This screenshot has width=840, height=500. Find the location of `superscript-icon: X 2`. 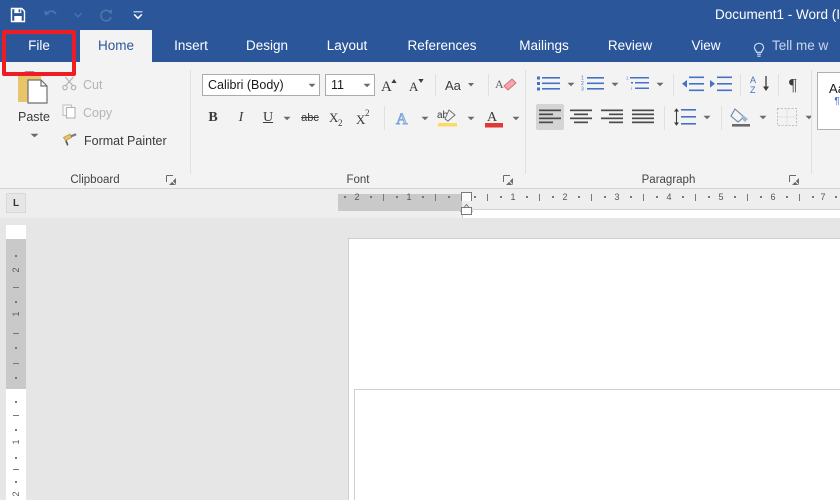

superscript-icon: X 2 is located at coordinates (366, 118).